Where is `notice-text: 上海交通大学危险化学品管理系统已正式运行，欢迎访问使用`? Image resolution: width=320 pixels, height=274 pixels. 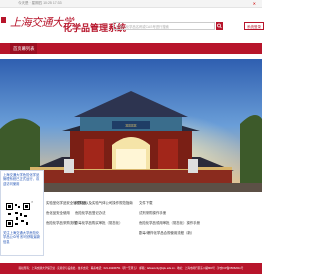 notice-text: 上海交通大学危险化学品管理系统已正式运行，欢迎访问使用 is located at coordinates (22, 179).